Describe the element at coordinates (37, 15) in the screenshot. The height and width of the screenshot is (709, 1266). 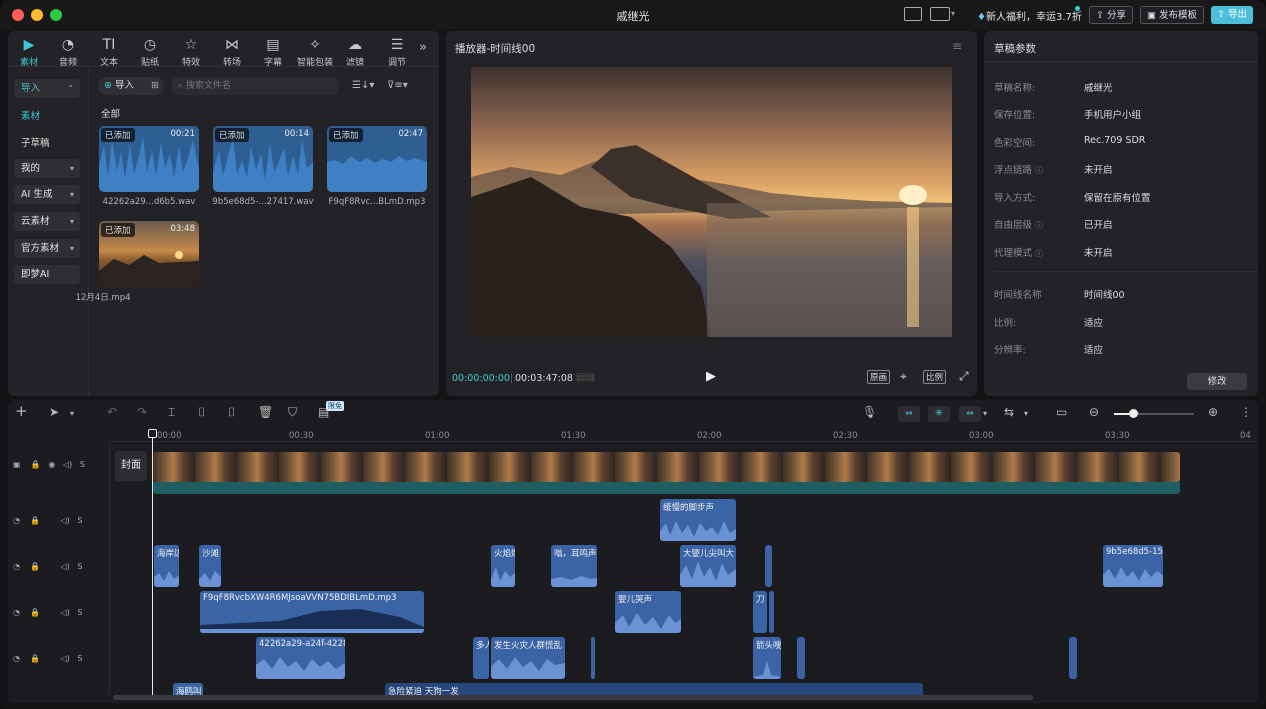
I see `minimize-window-button` at that location.